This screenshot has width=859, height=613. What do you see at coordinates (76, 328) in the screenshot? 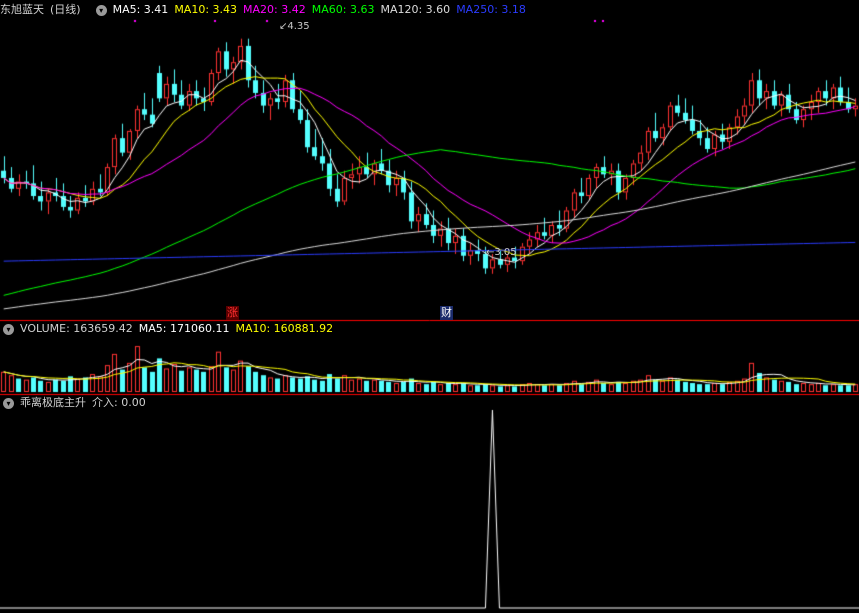
I see `volume-value: VOLUME: 163659.42` at bounding box center [76, 328].